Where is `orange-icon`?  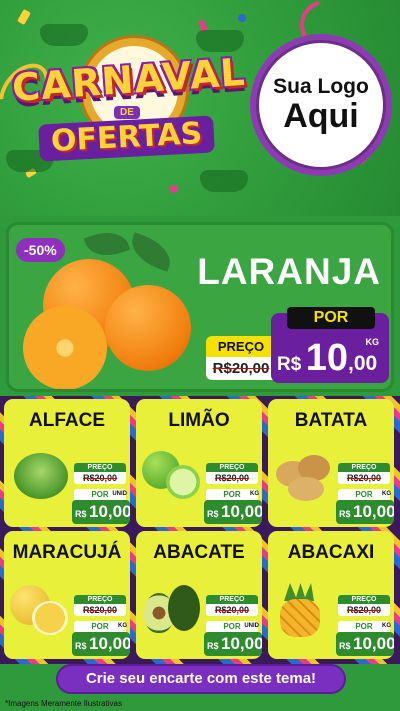
orange-icon is located at coordinates (148, 328).